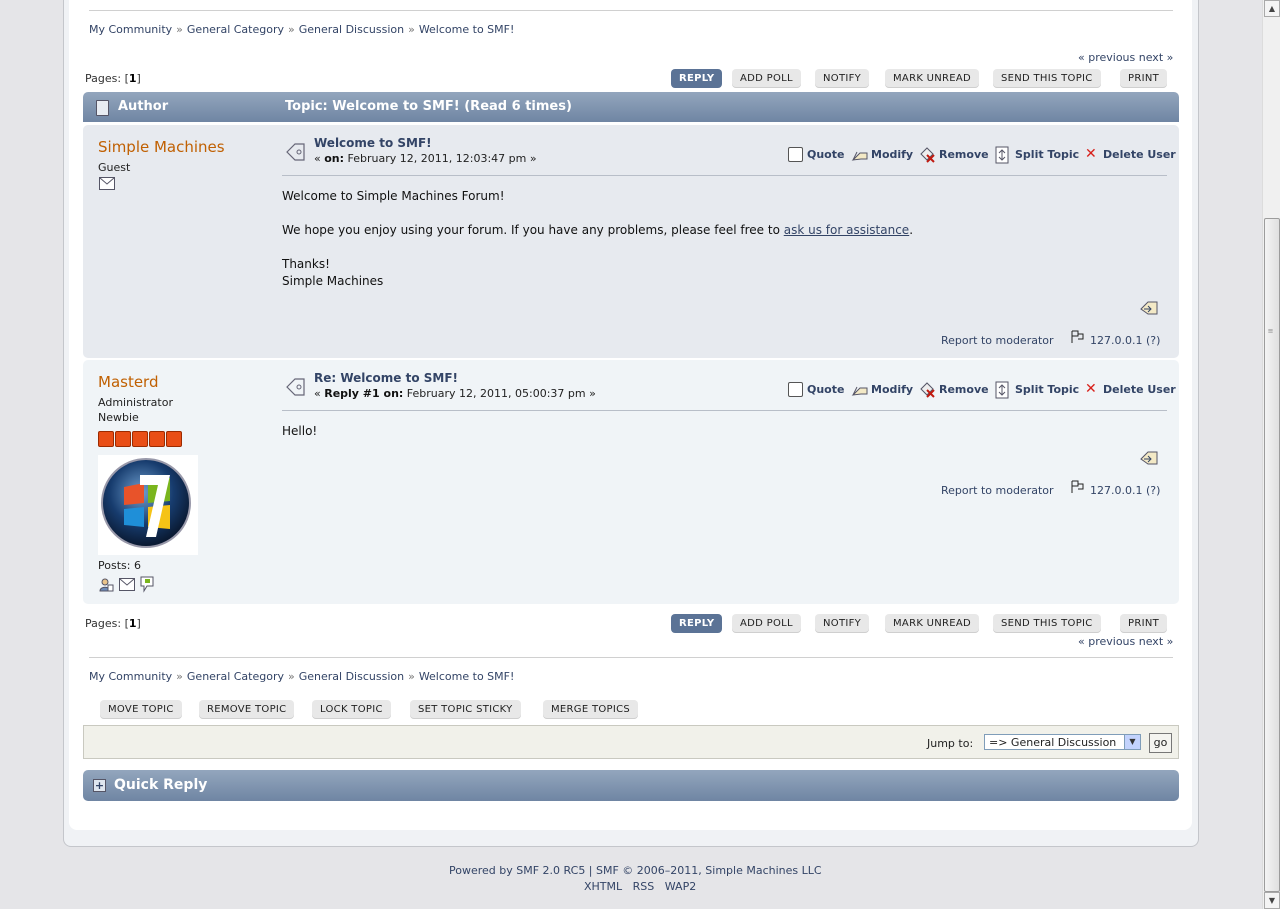  Describe the element at coordinates (428, 106) in the screenshot. I see `topic-title: Topic: Welcome to SMF! (Read 6 times)` at that location.